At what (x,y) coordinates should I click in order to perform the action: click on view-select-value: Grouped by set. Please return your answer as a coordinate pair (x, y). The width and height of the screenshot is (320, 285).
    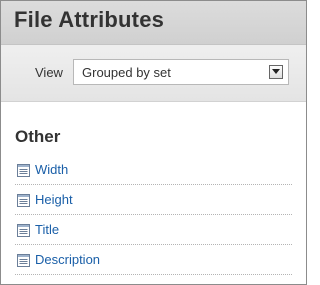
    Looking at the image, I should click on (126, 72).